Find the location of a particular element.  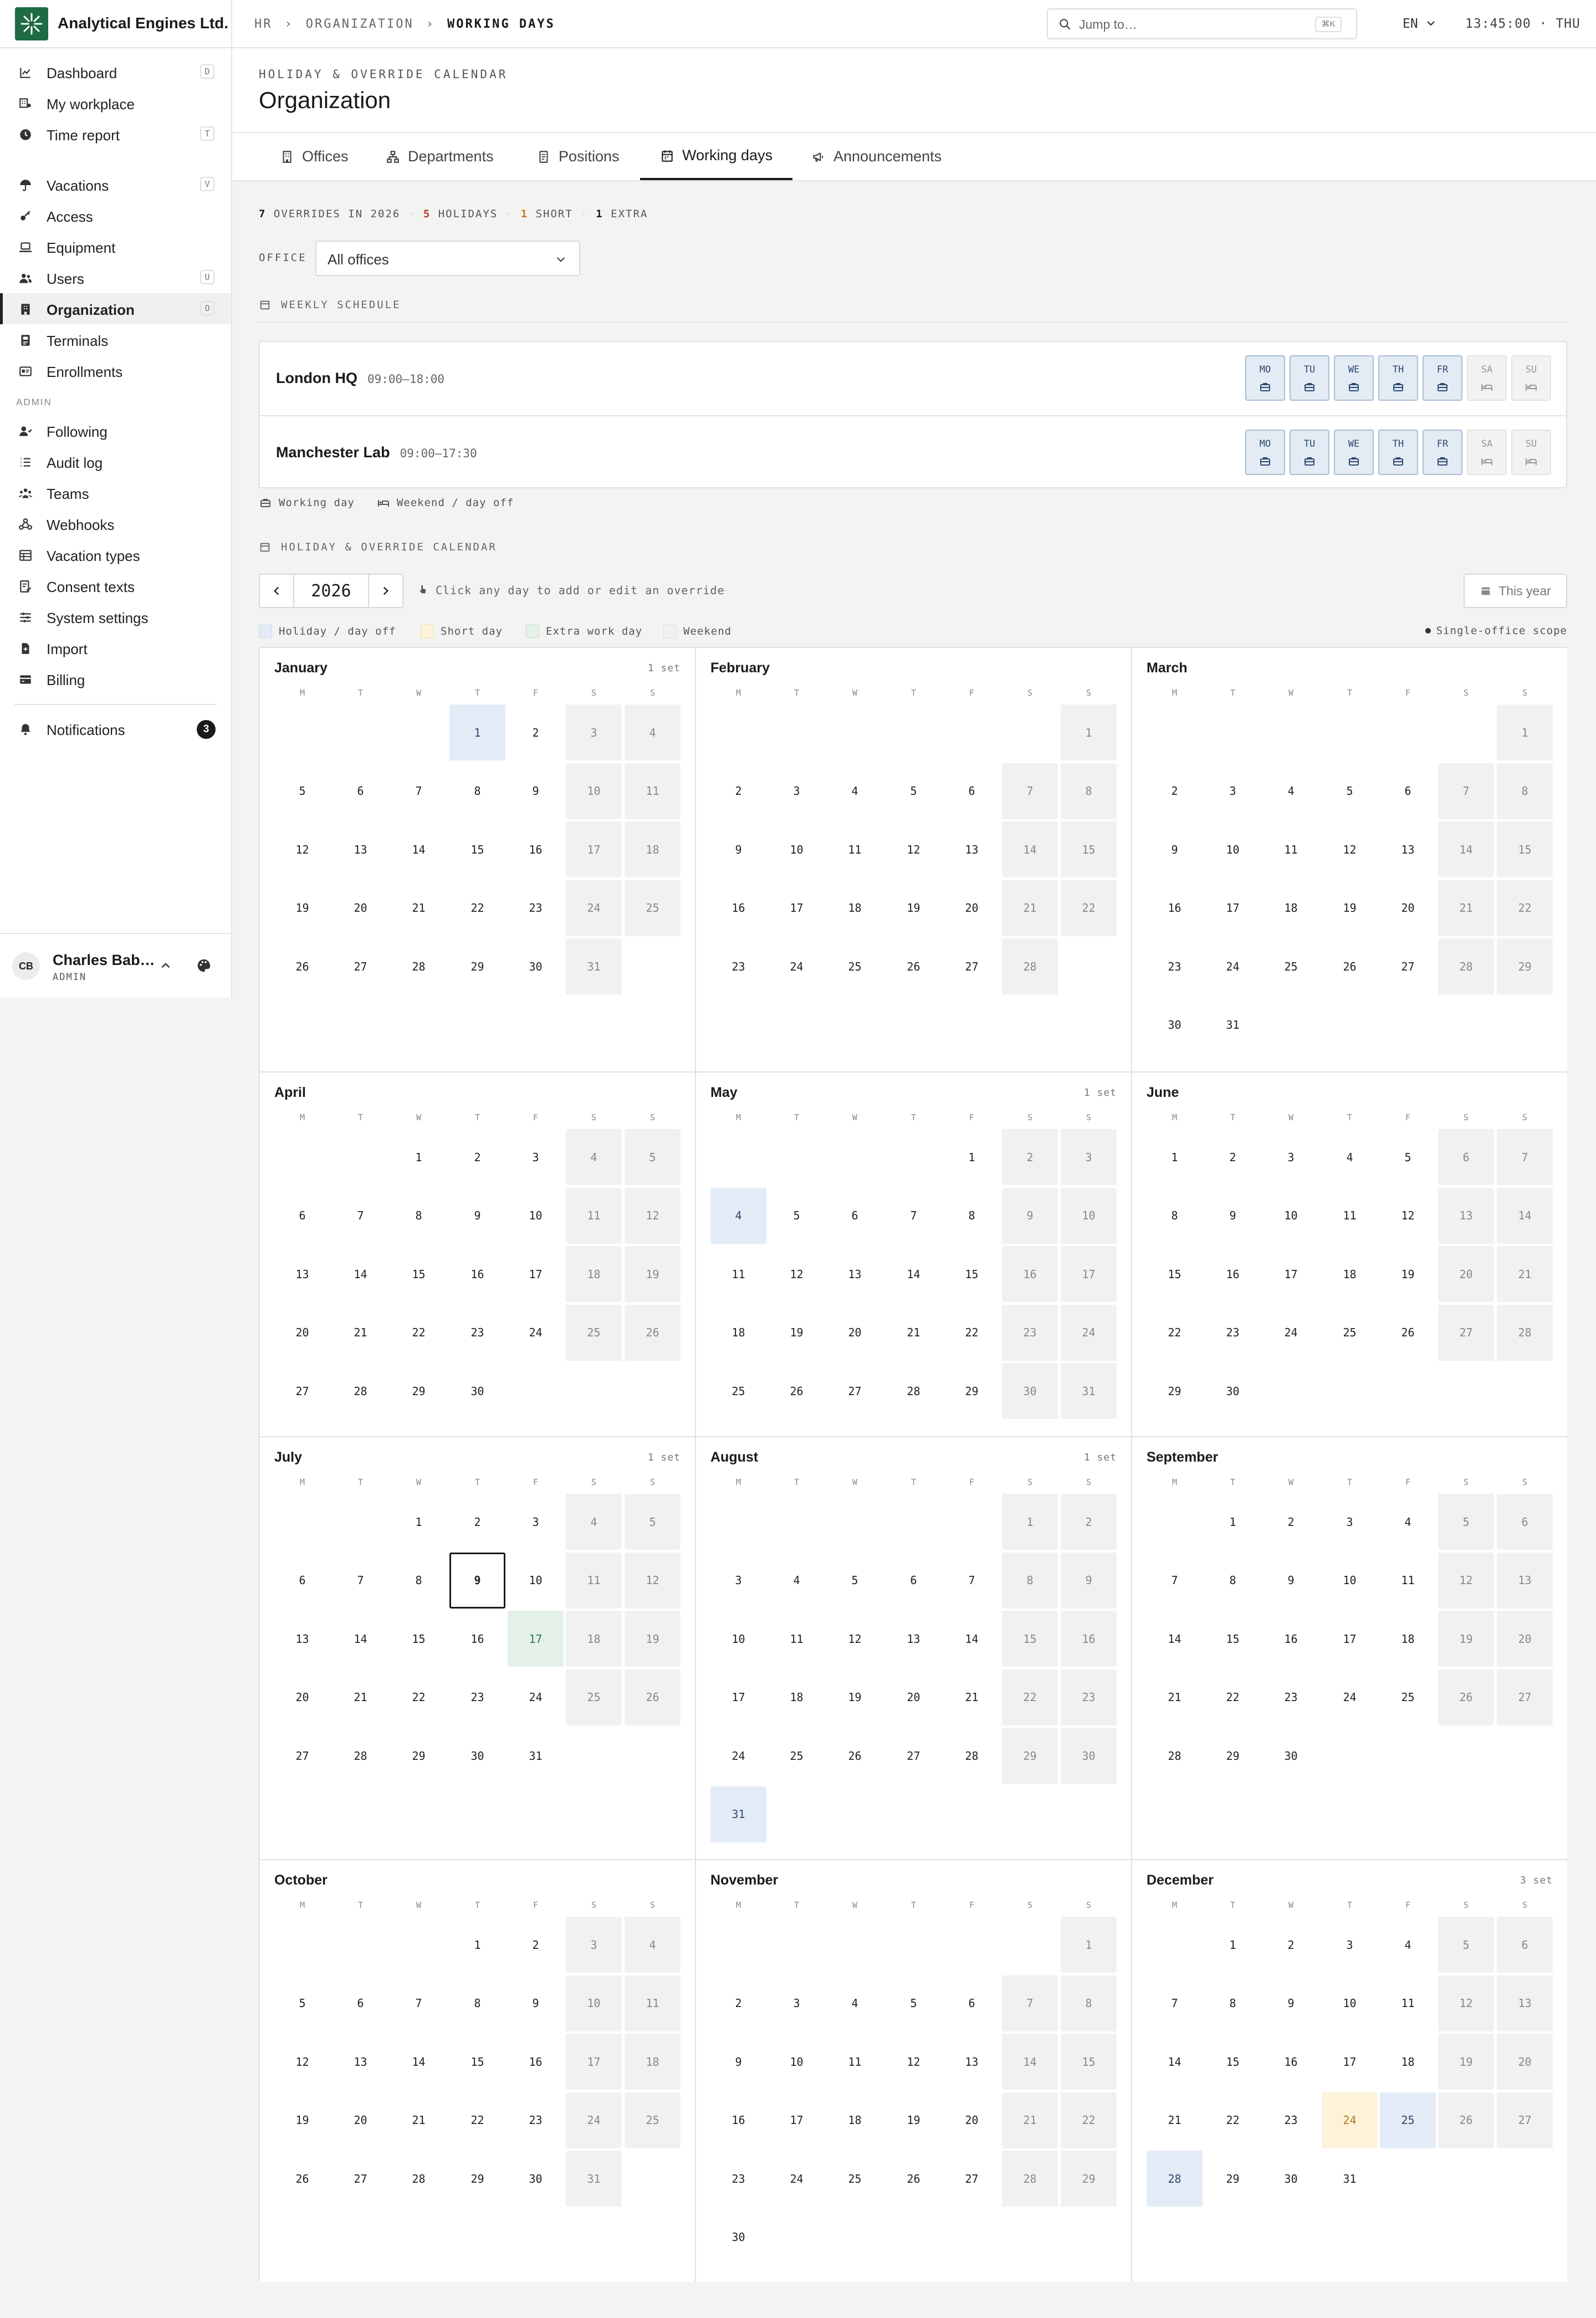

weekday-chip-th: TH is located at coordinates (1398, 378).